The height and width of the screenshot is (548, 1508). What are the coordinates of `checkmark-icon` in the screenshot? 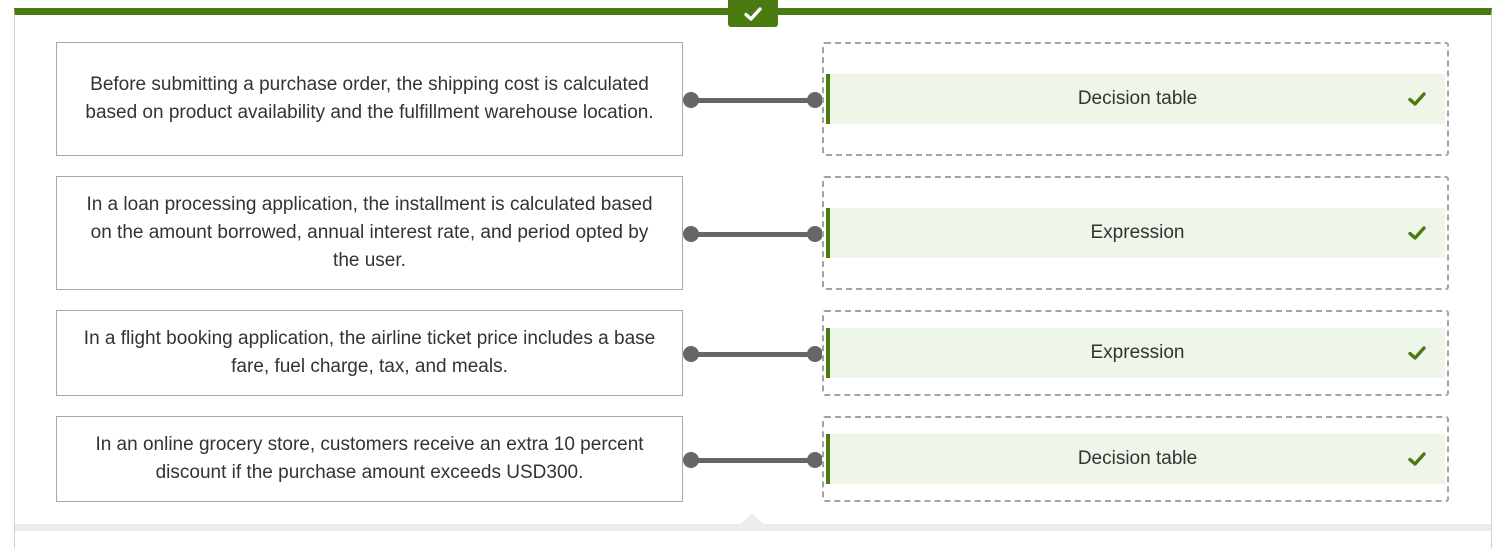 It's located at (753, 13).